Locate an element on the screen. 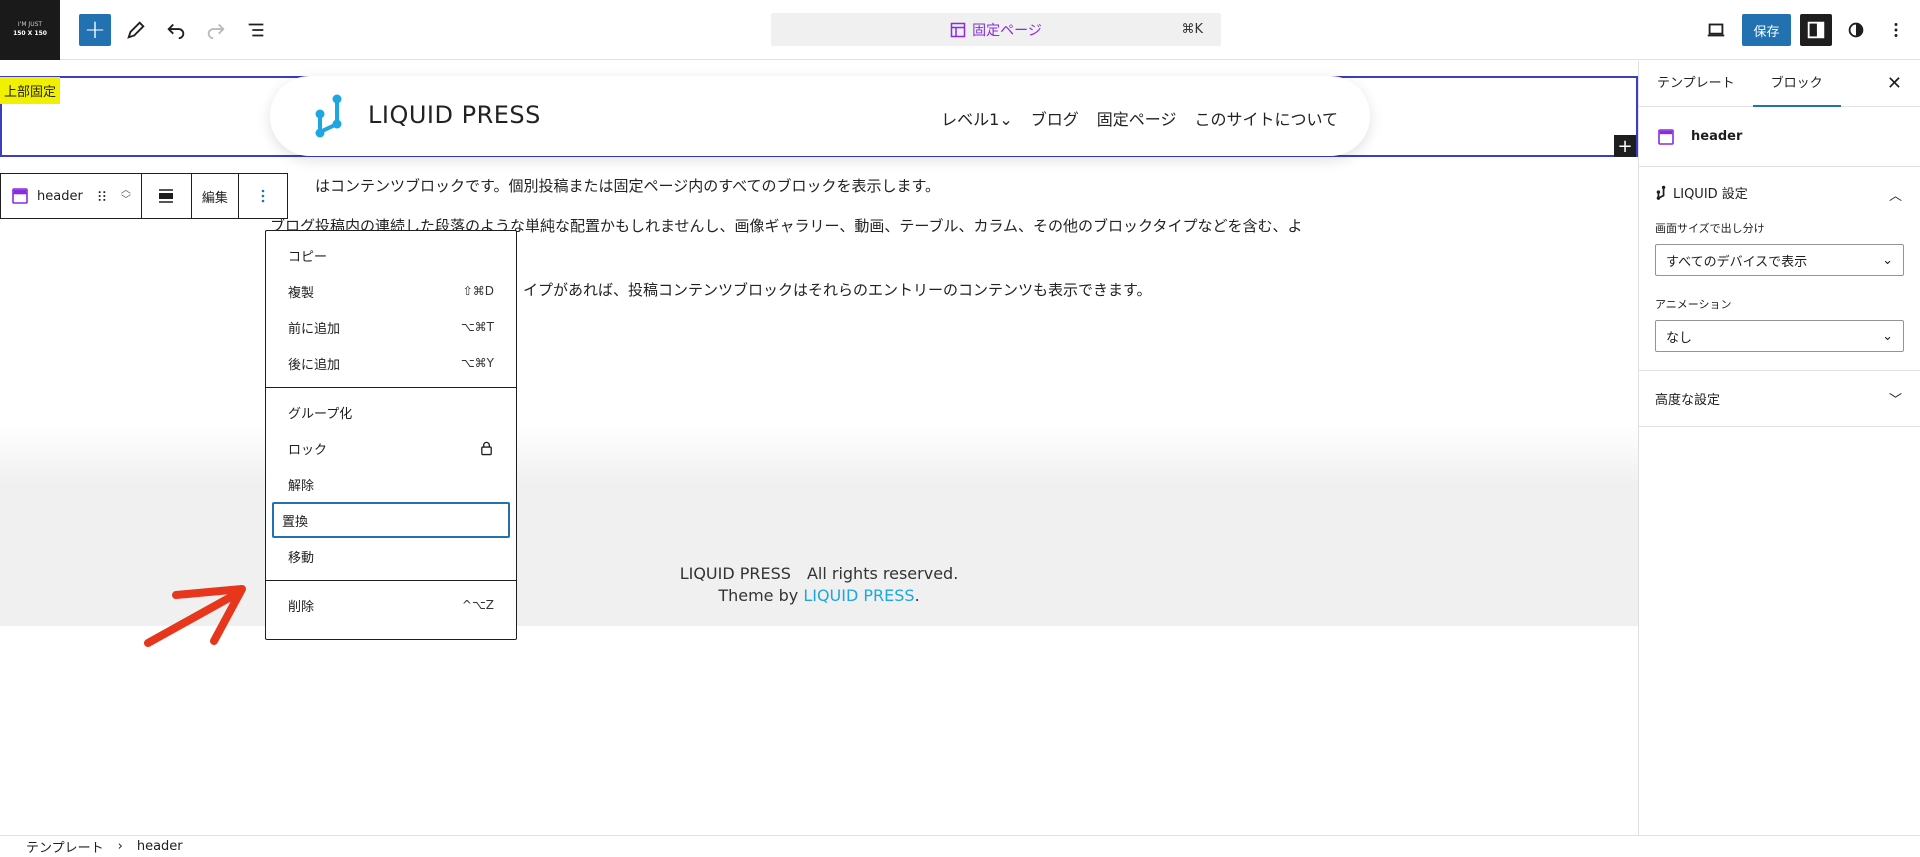 Image resolution: width=1920 pixels, height=857 pixels. undo-icon is located at coordinates (176, 31).